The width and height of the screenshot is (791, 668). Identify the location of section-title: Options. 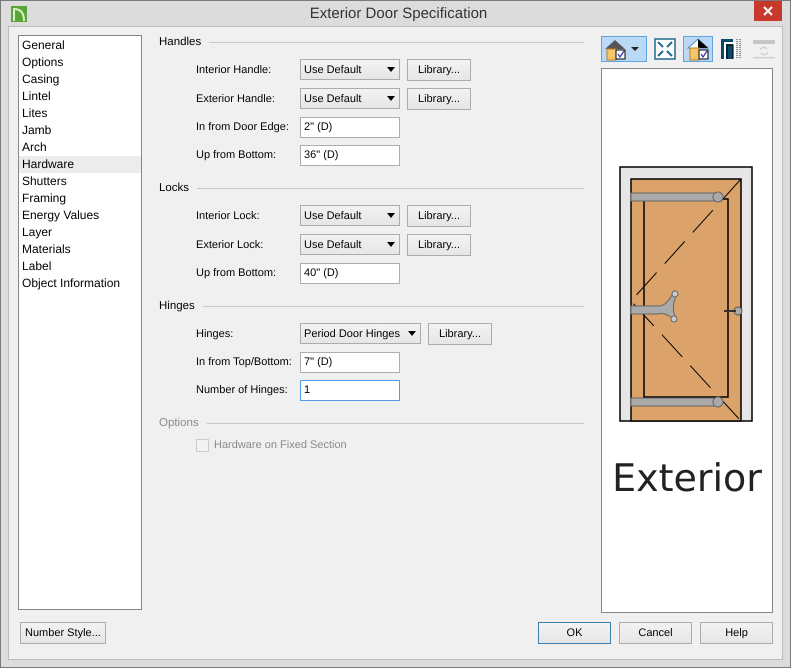
(179, 423).